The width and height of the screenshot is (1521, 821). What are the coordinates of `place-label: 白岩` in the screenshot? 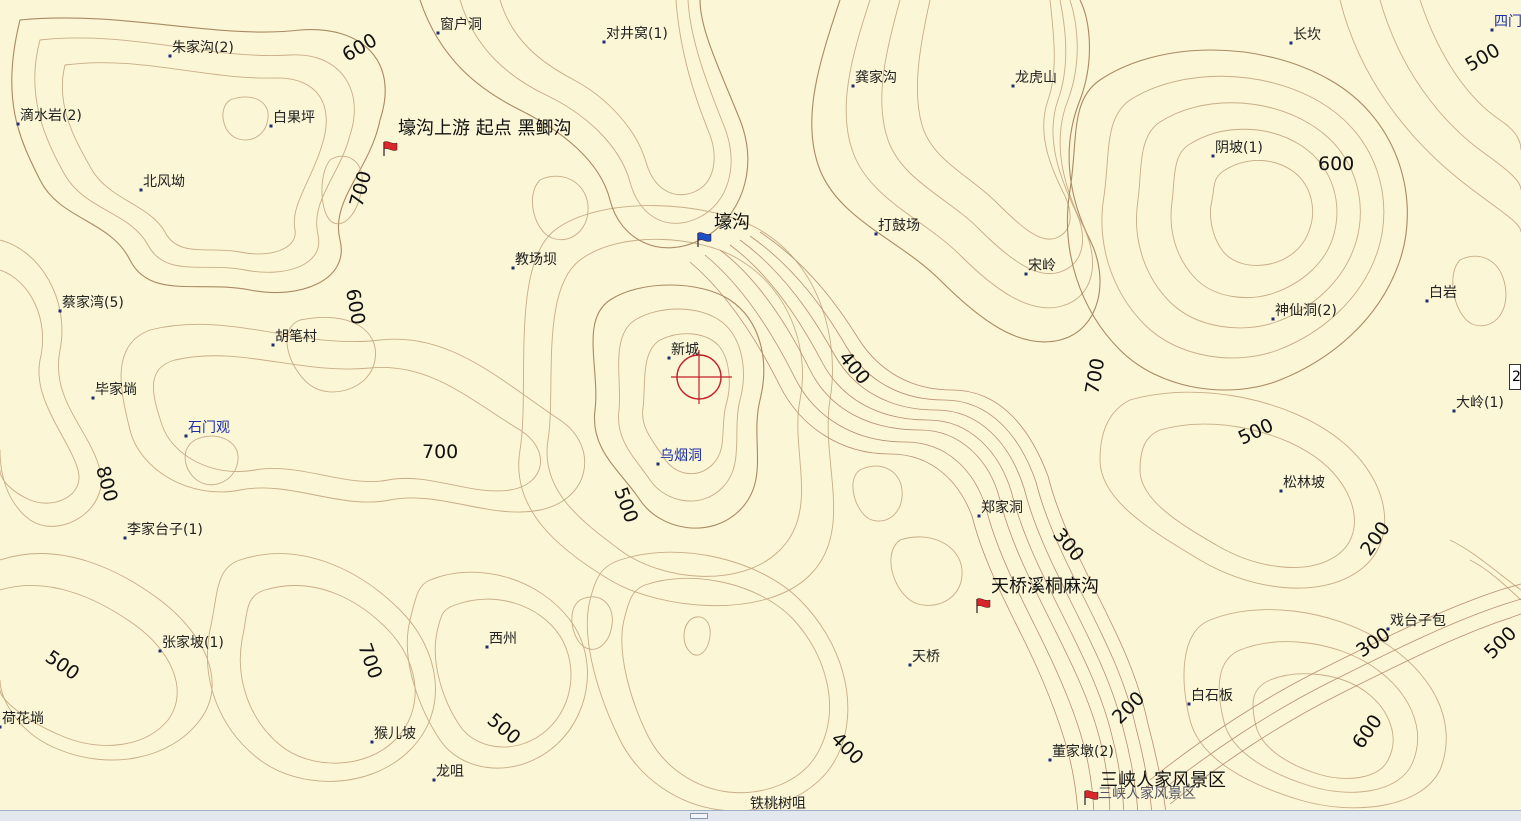 It's located at (1443, 293).